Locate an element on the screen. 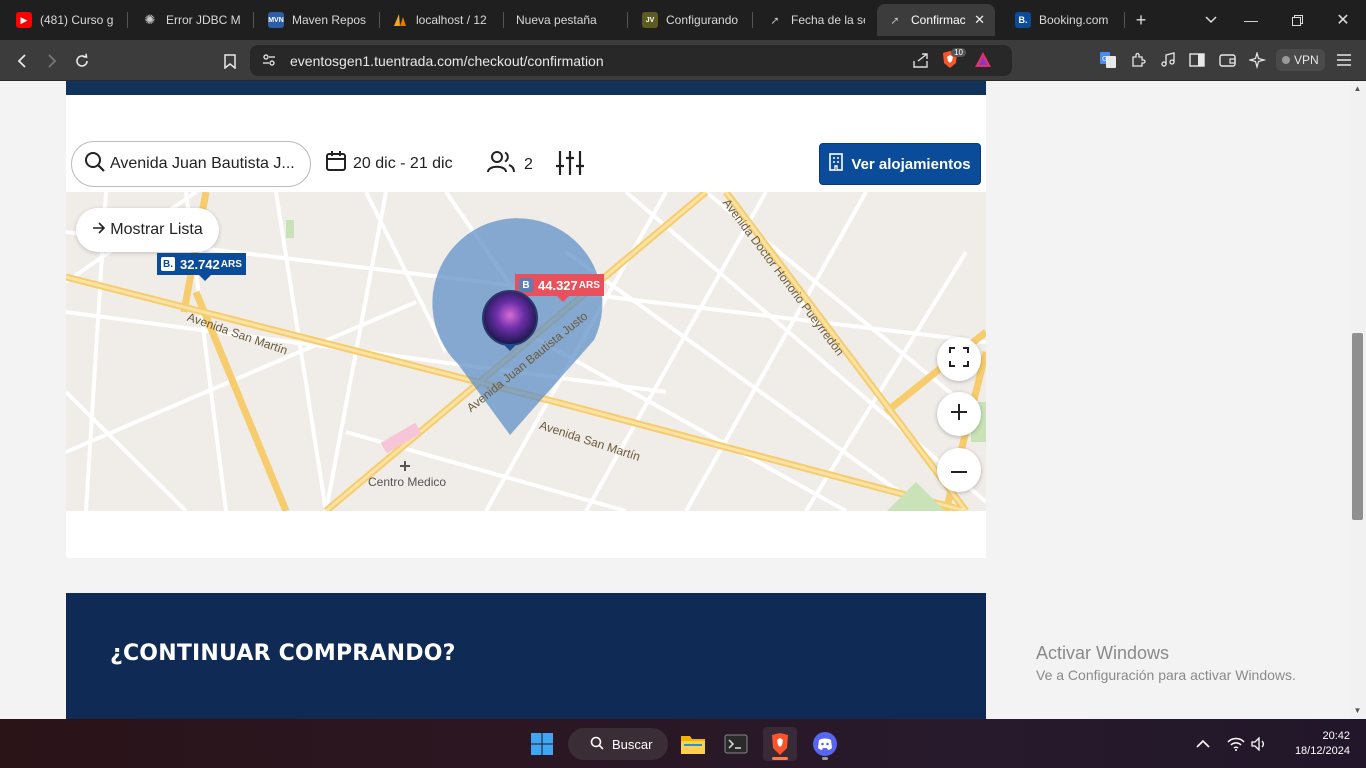 Image resolution: width=1366 pixels, height=768 pixels. zoom-out-button is located at coordinates (959, 470).